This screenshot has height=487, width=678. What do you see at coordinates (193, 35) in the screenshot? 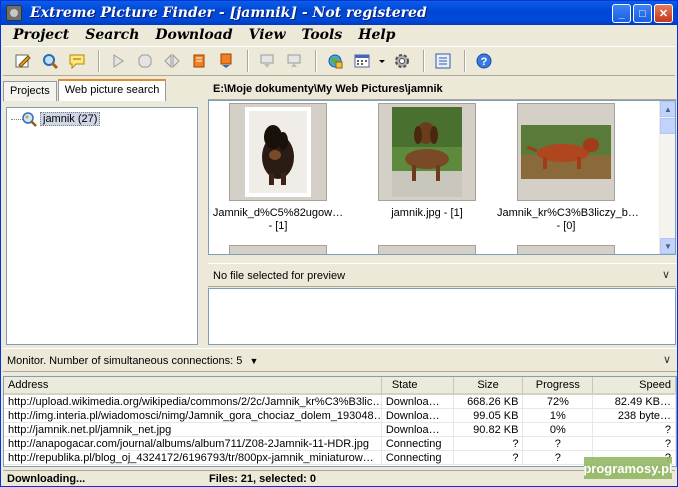
I see `menu-download: Download` at bounding box center [193, 35].